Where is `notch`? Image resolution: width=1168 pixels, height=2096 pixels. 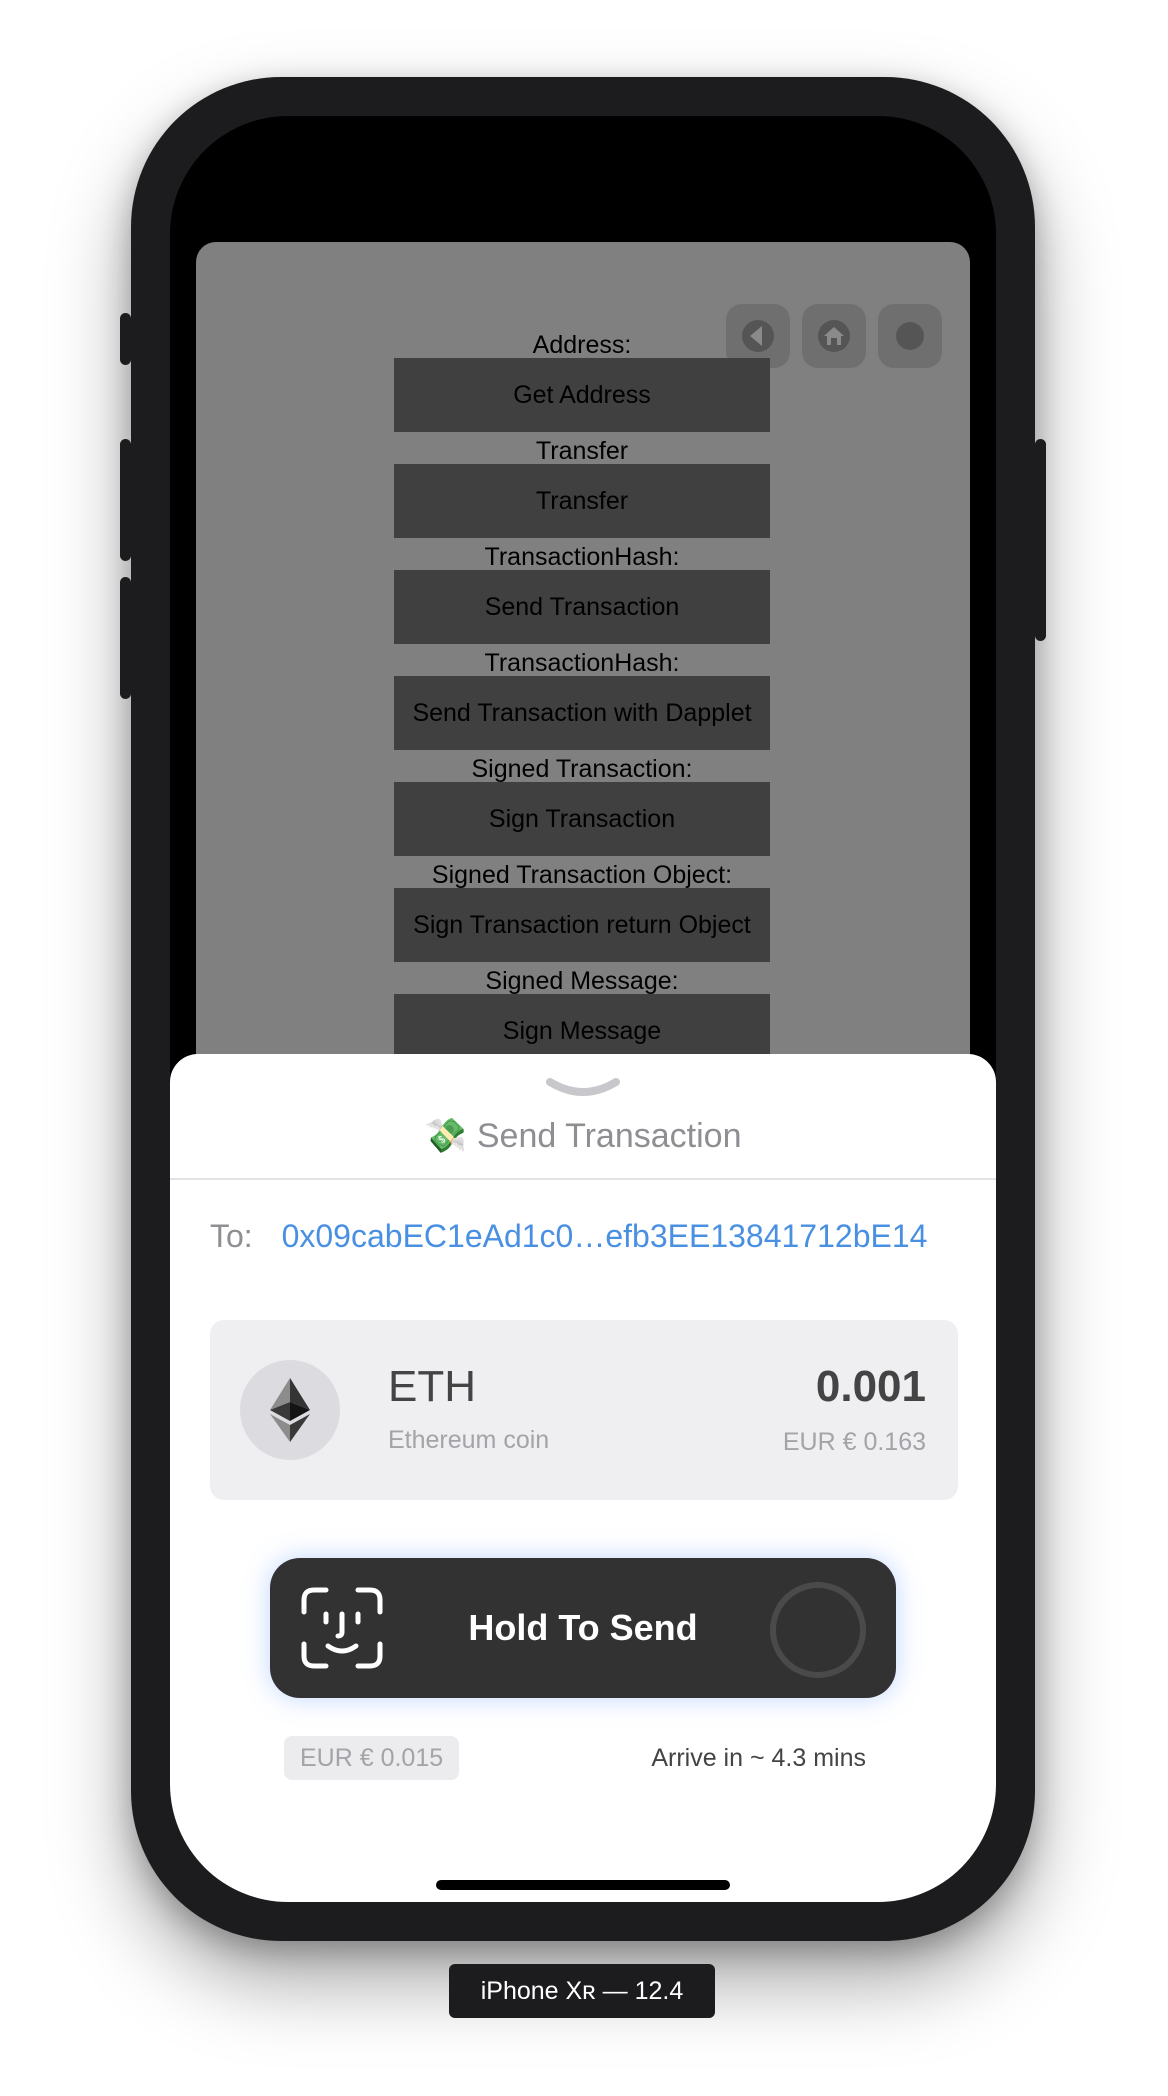 notch is located at coordinates (623, 148).